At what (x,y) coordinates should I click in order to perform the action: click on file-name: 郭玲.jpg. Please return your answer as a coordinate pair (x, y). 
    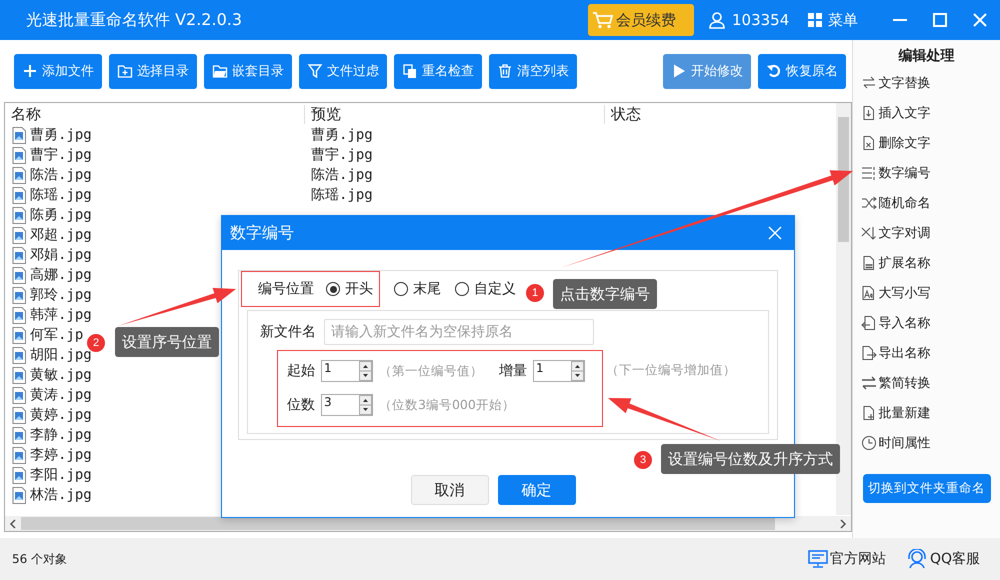
    Looking at the image, I should click on (61, 295).